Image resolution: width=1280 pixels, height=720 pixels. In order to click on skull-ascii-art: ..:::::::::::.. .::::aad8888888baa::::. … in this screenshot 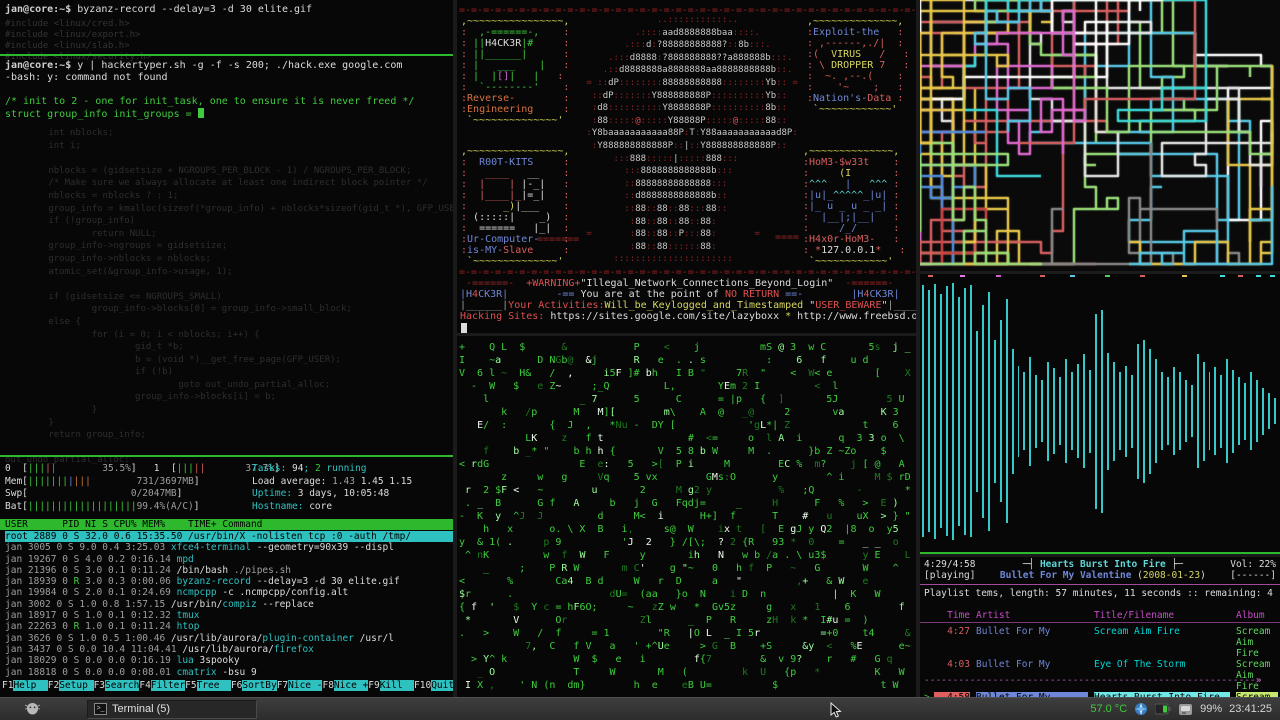, I will do `click(692, 140)`.